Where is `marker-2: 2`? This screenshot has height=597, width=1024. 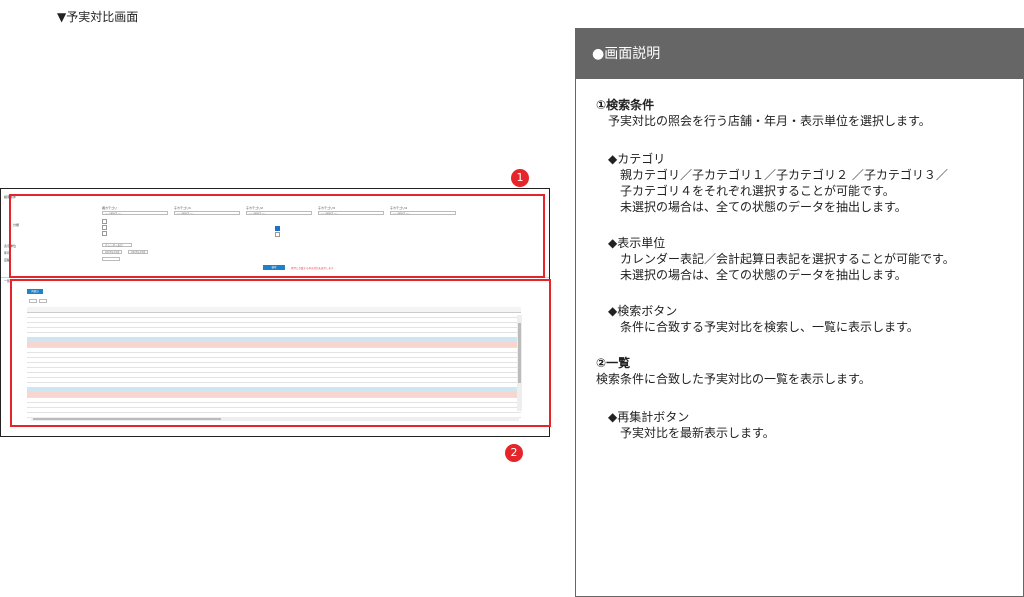 marker-2: 2 is located at coordinates (514, 453).